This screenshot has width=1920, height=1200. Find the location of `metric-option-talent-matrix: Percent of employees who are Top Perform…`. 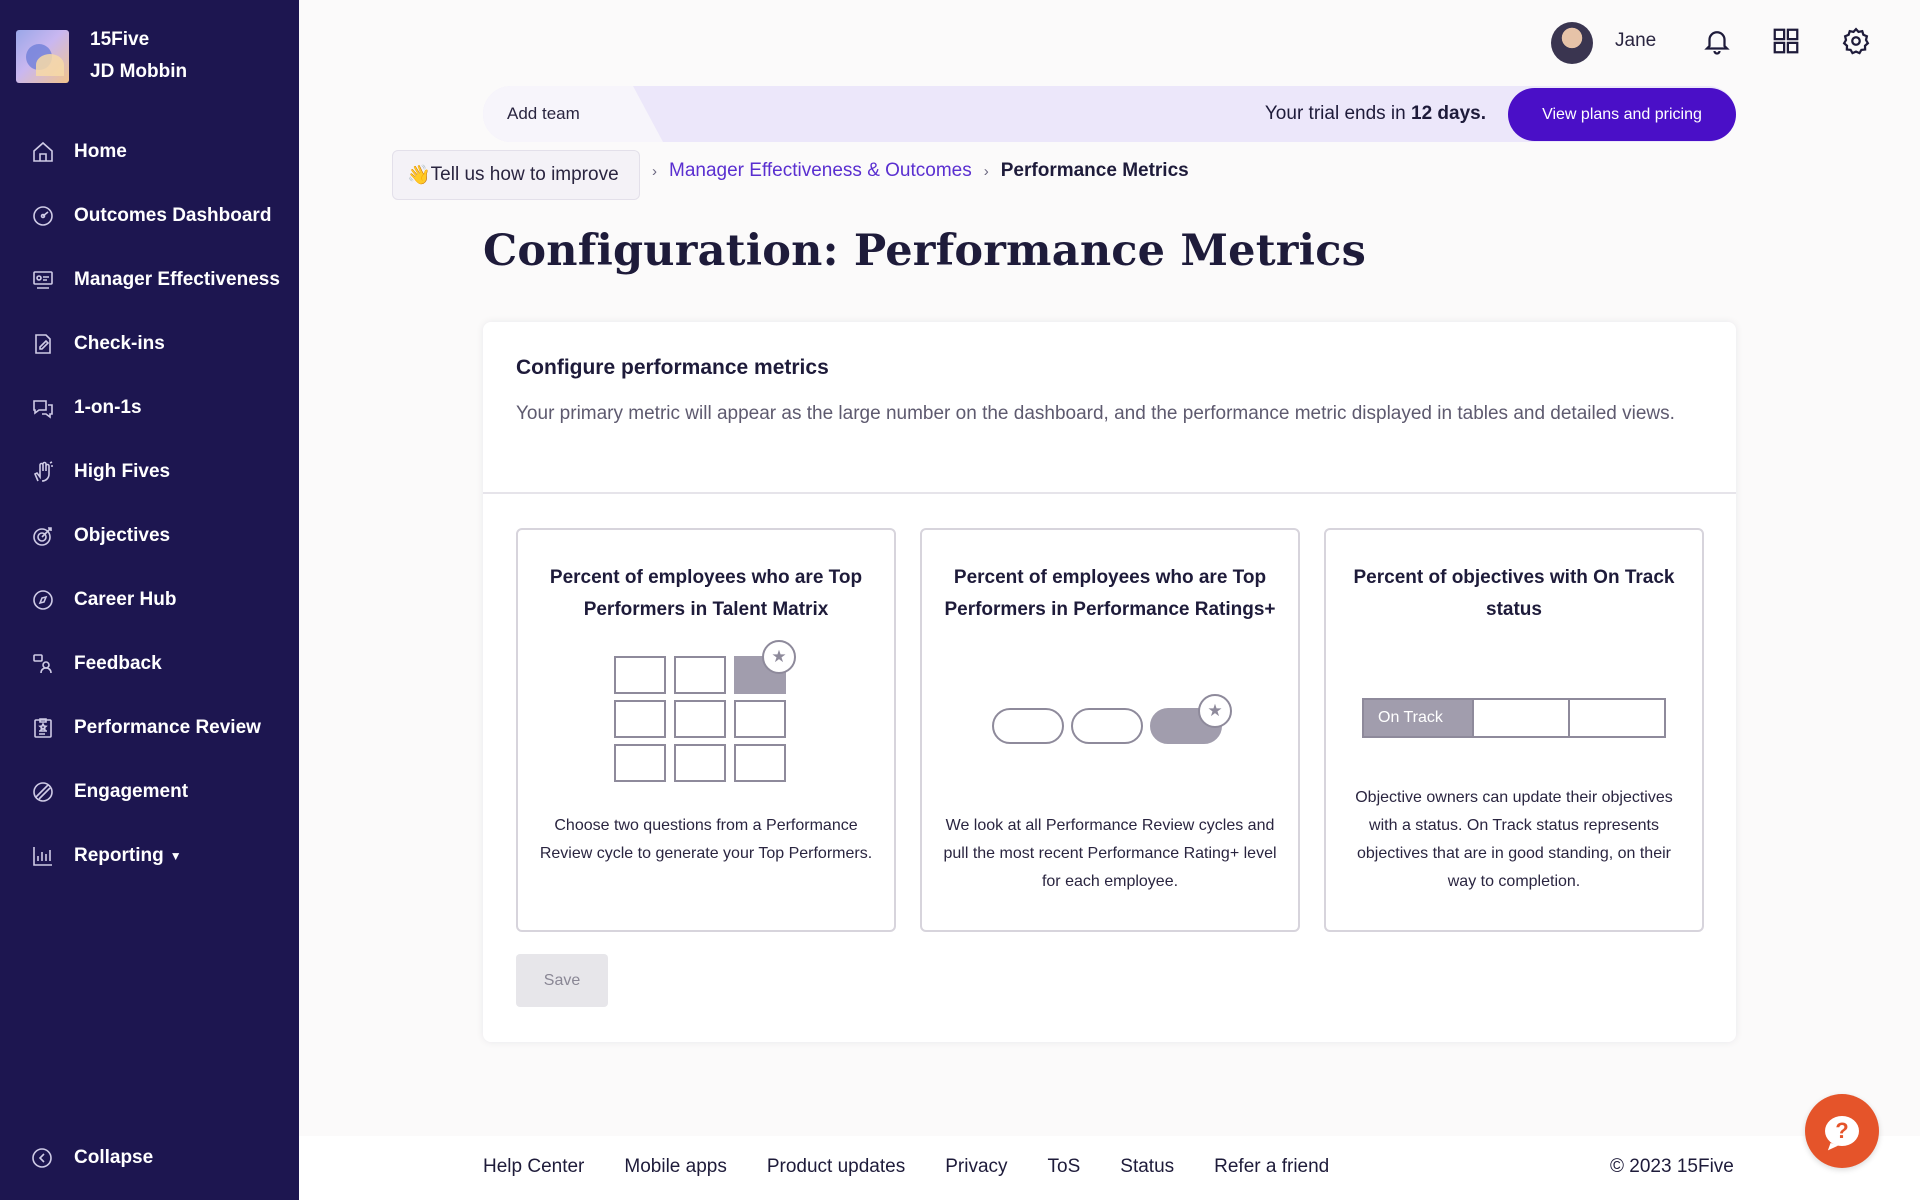

metric-option-talent-matrix: Percent of employees who are Top Perform… is located at coordinates (706, 730).